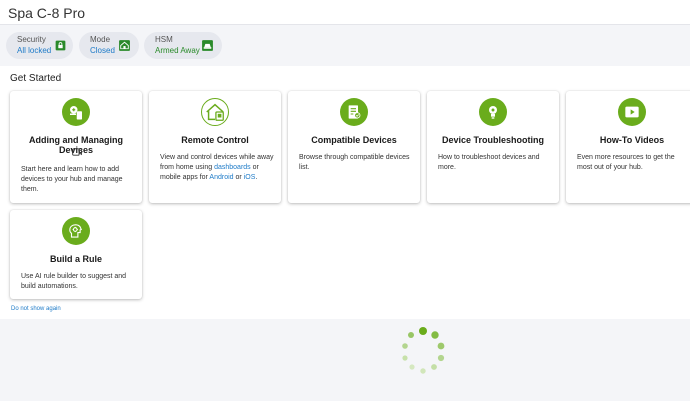 Image resolution: width=690 pixels, height=401 pixels. Describe the element at coordinates (100, 39) in the screenshot. I see `mode-label: Mode` at that location.